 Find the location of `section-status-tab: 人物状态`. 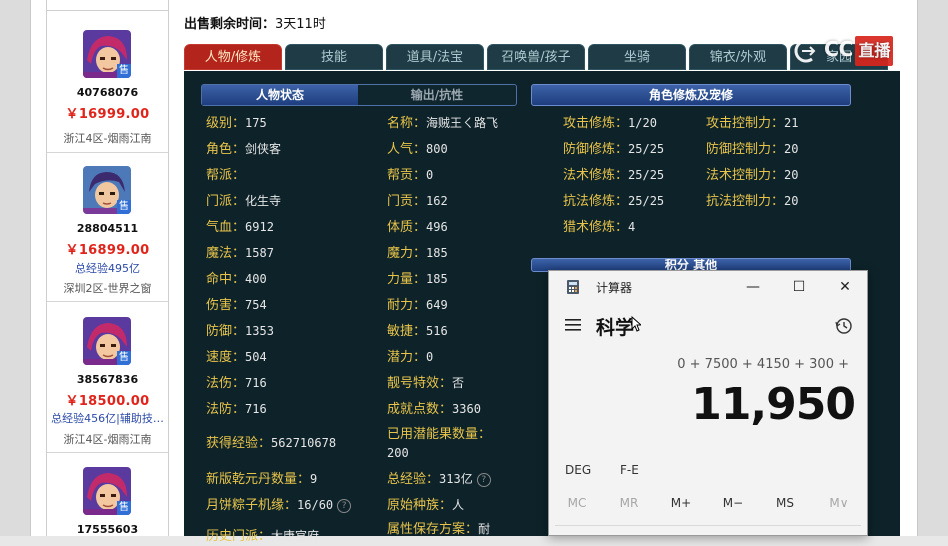

section-status-tab: 人物状态 is located at coordinates (280, 95).